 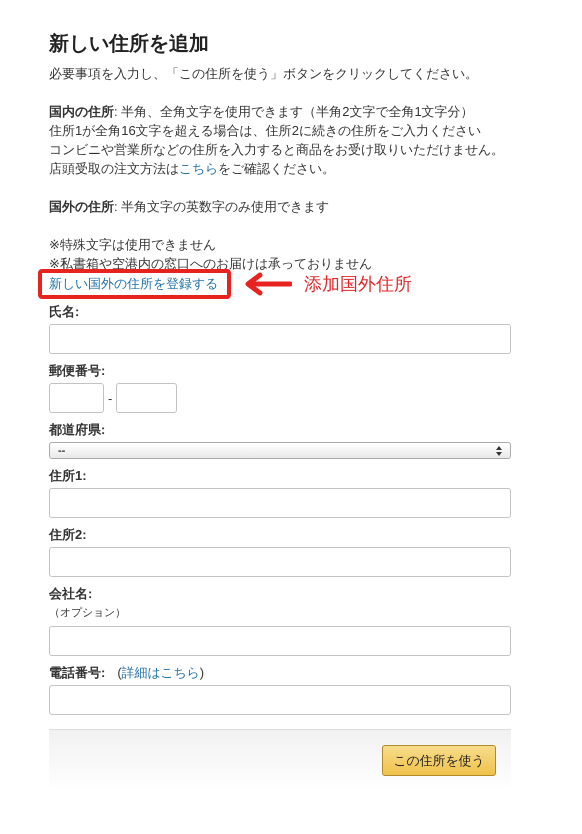 I want to click on instruction-text: 必要事項を入力し、「この住所を使う」ボタンをクリックしてください。, so click(x=264, y=74).